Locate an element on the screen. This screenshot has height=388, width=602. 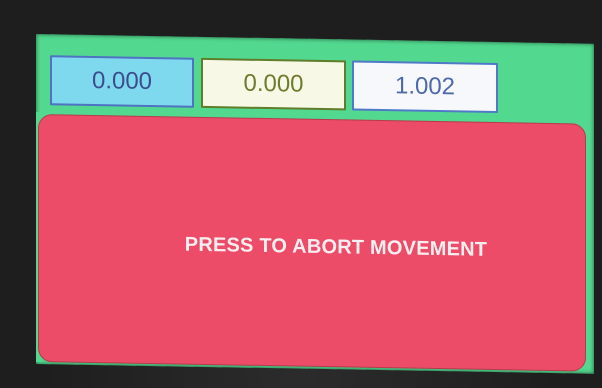
abort-button-label: PRESS TO ABORT MOVEMENT is located at coordinates (336, 247).